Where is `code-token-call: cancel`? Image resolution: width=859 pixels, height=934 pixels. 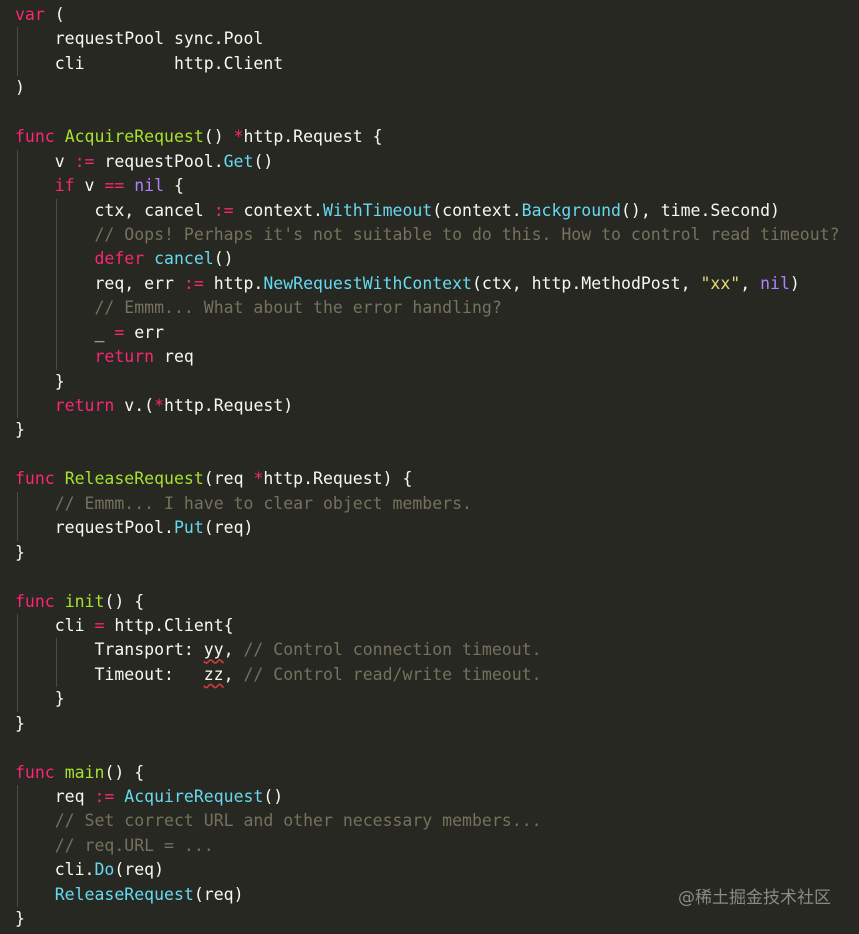 code-token-call: cancel is located at coordinates (184, 259).